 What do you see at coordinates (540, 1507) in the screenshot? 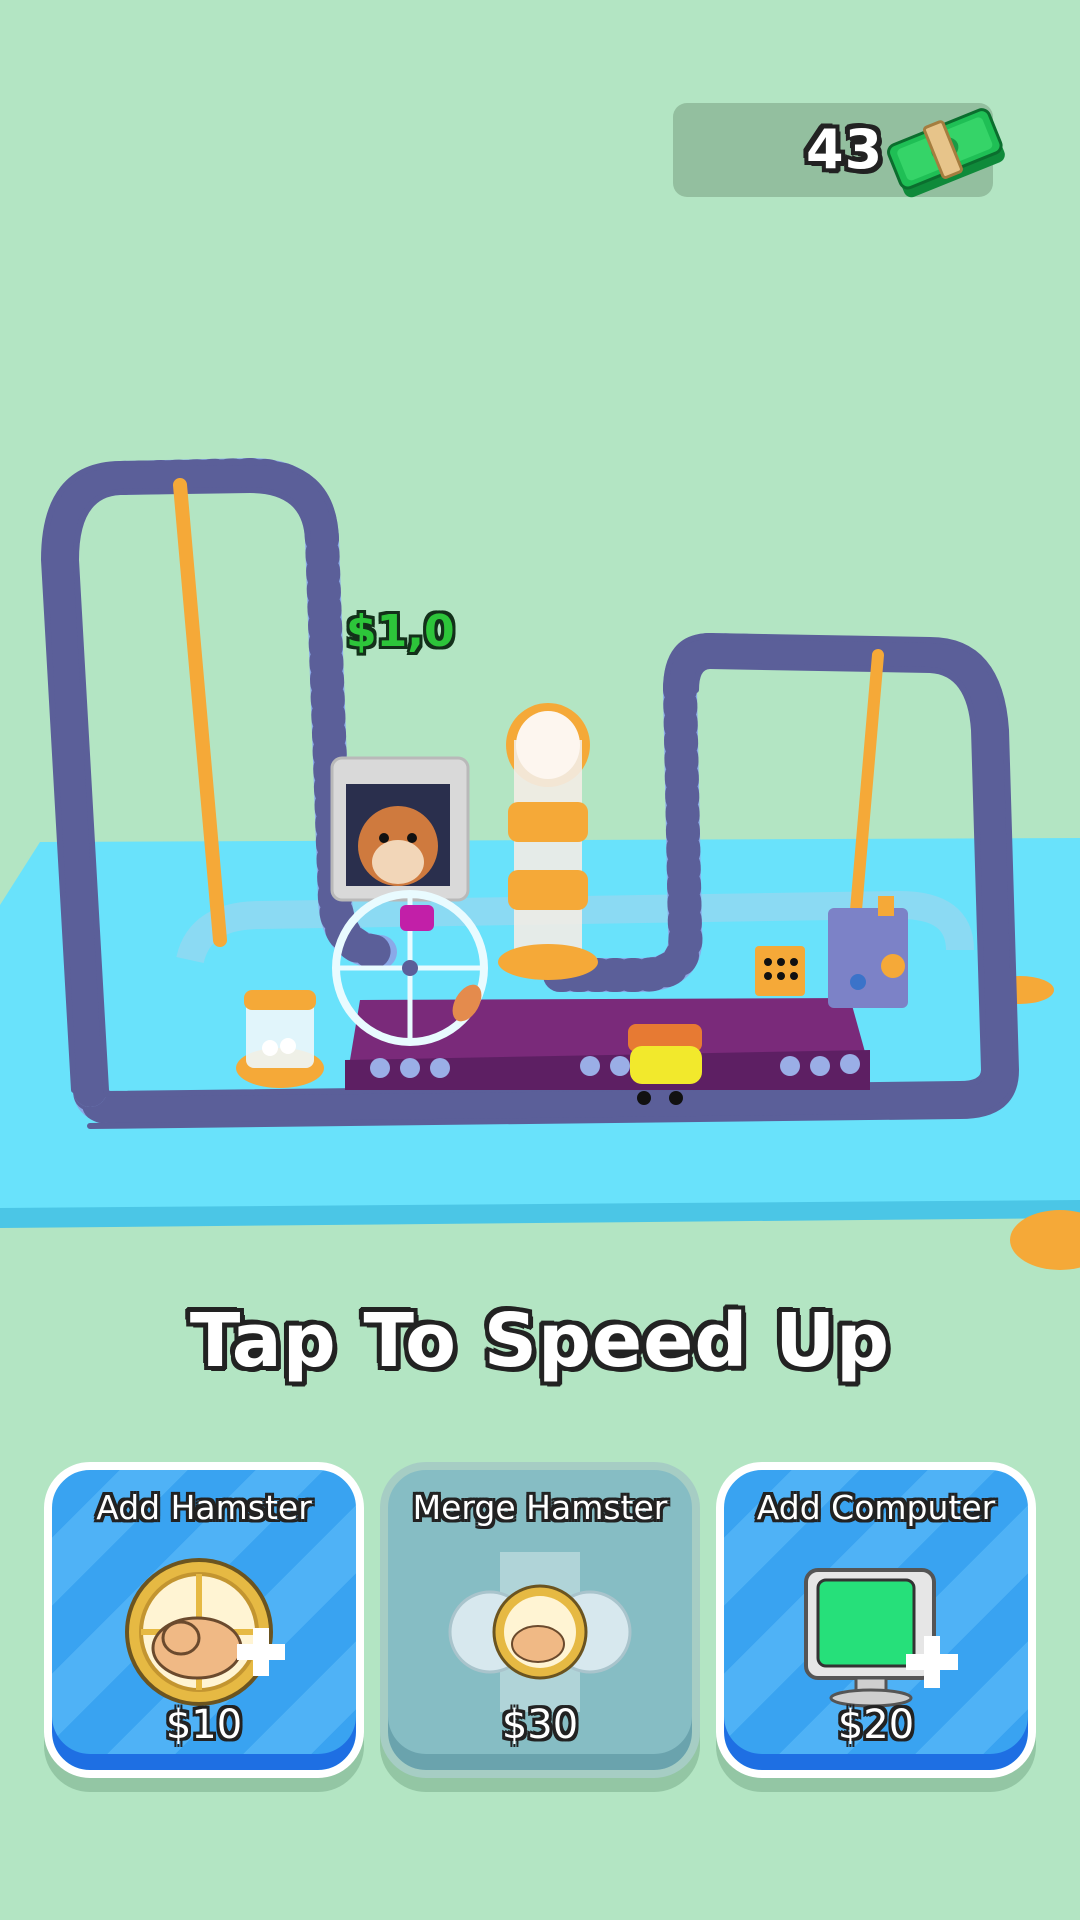
I see `merge-hamster-title: Merge Hamster` at bounding box center [540, 1507].